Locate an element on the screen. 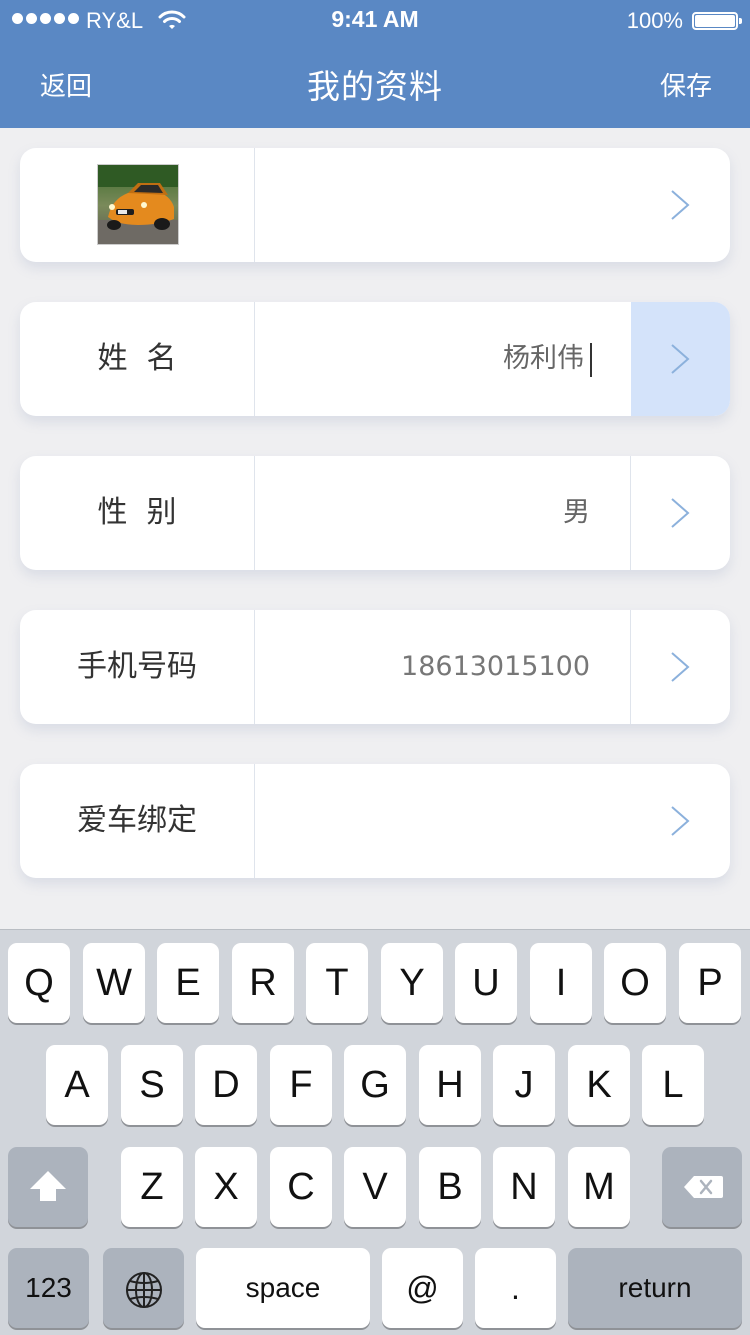  key-w: W is located at coordinates (114, 983).